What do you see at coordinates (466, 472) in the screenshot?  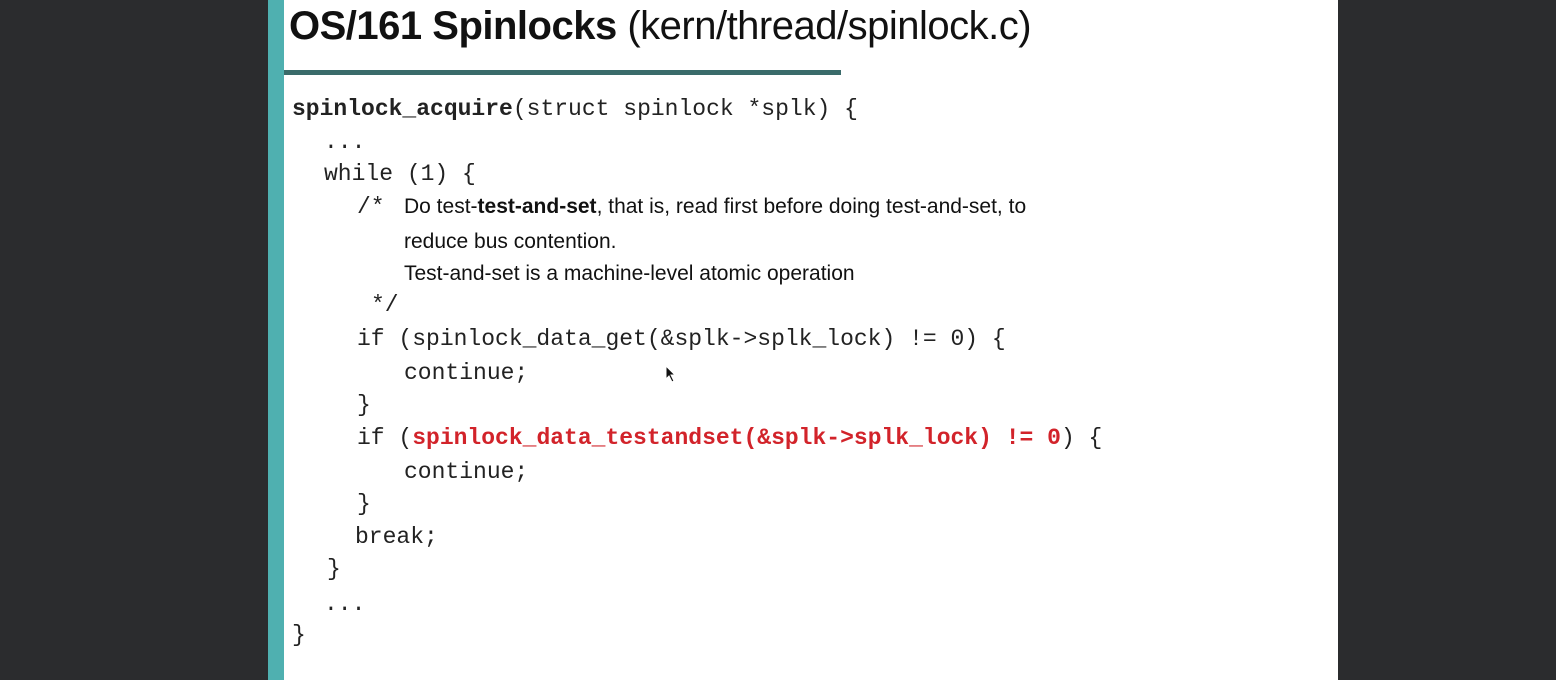 I see `code-continue-2: continue;` at bounding box center [466, 472].